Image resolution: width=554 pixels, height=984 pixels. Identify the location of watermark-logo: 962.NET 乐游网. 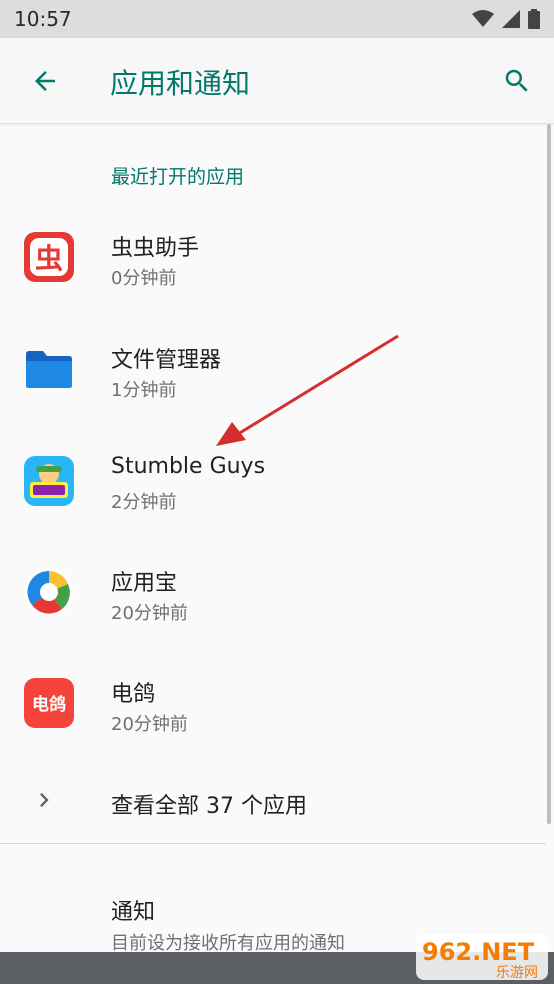
(482, 957).